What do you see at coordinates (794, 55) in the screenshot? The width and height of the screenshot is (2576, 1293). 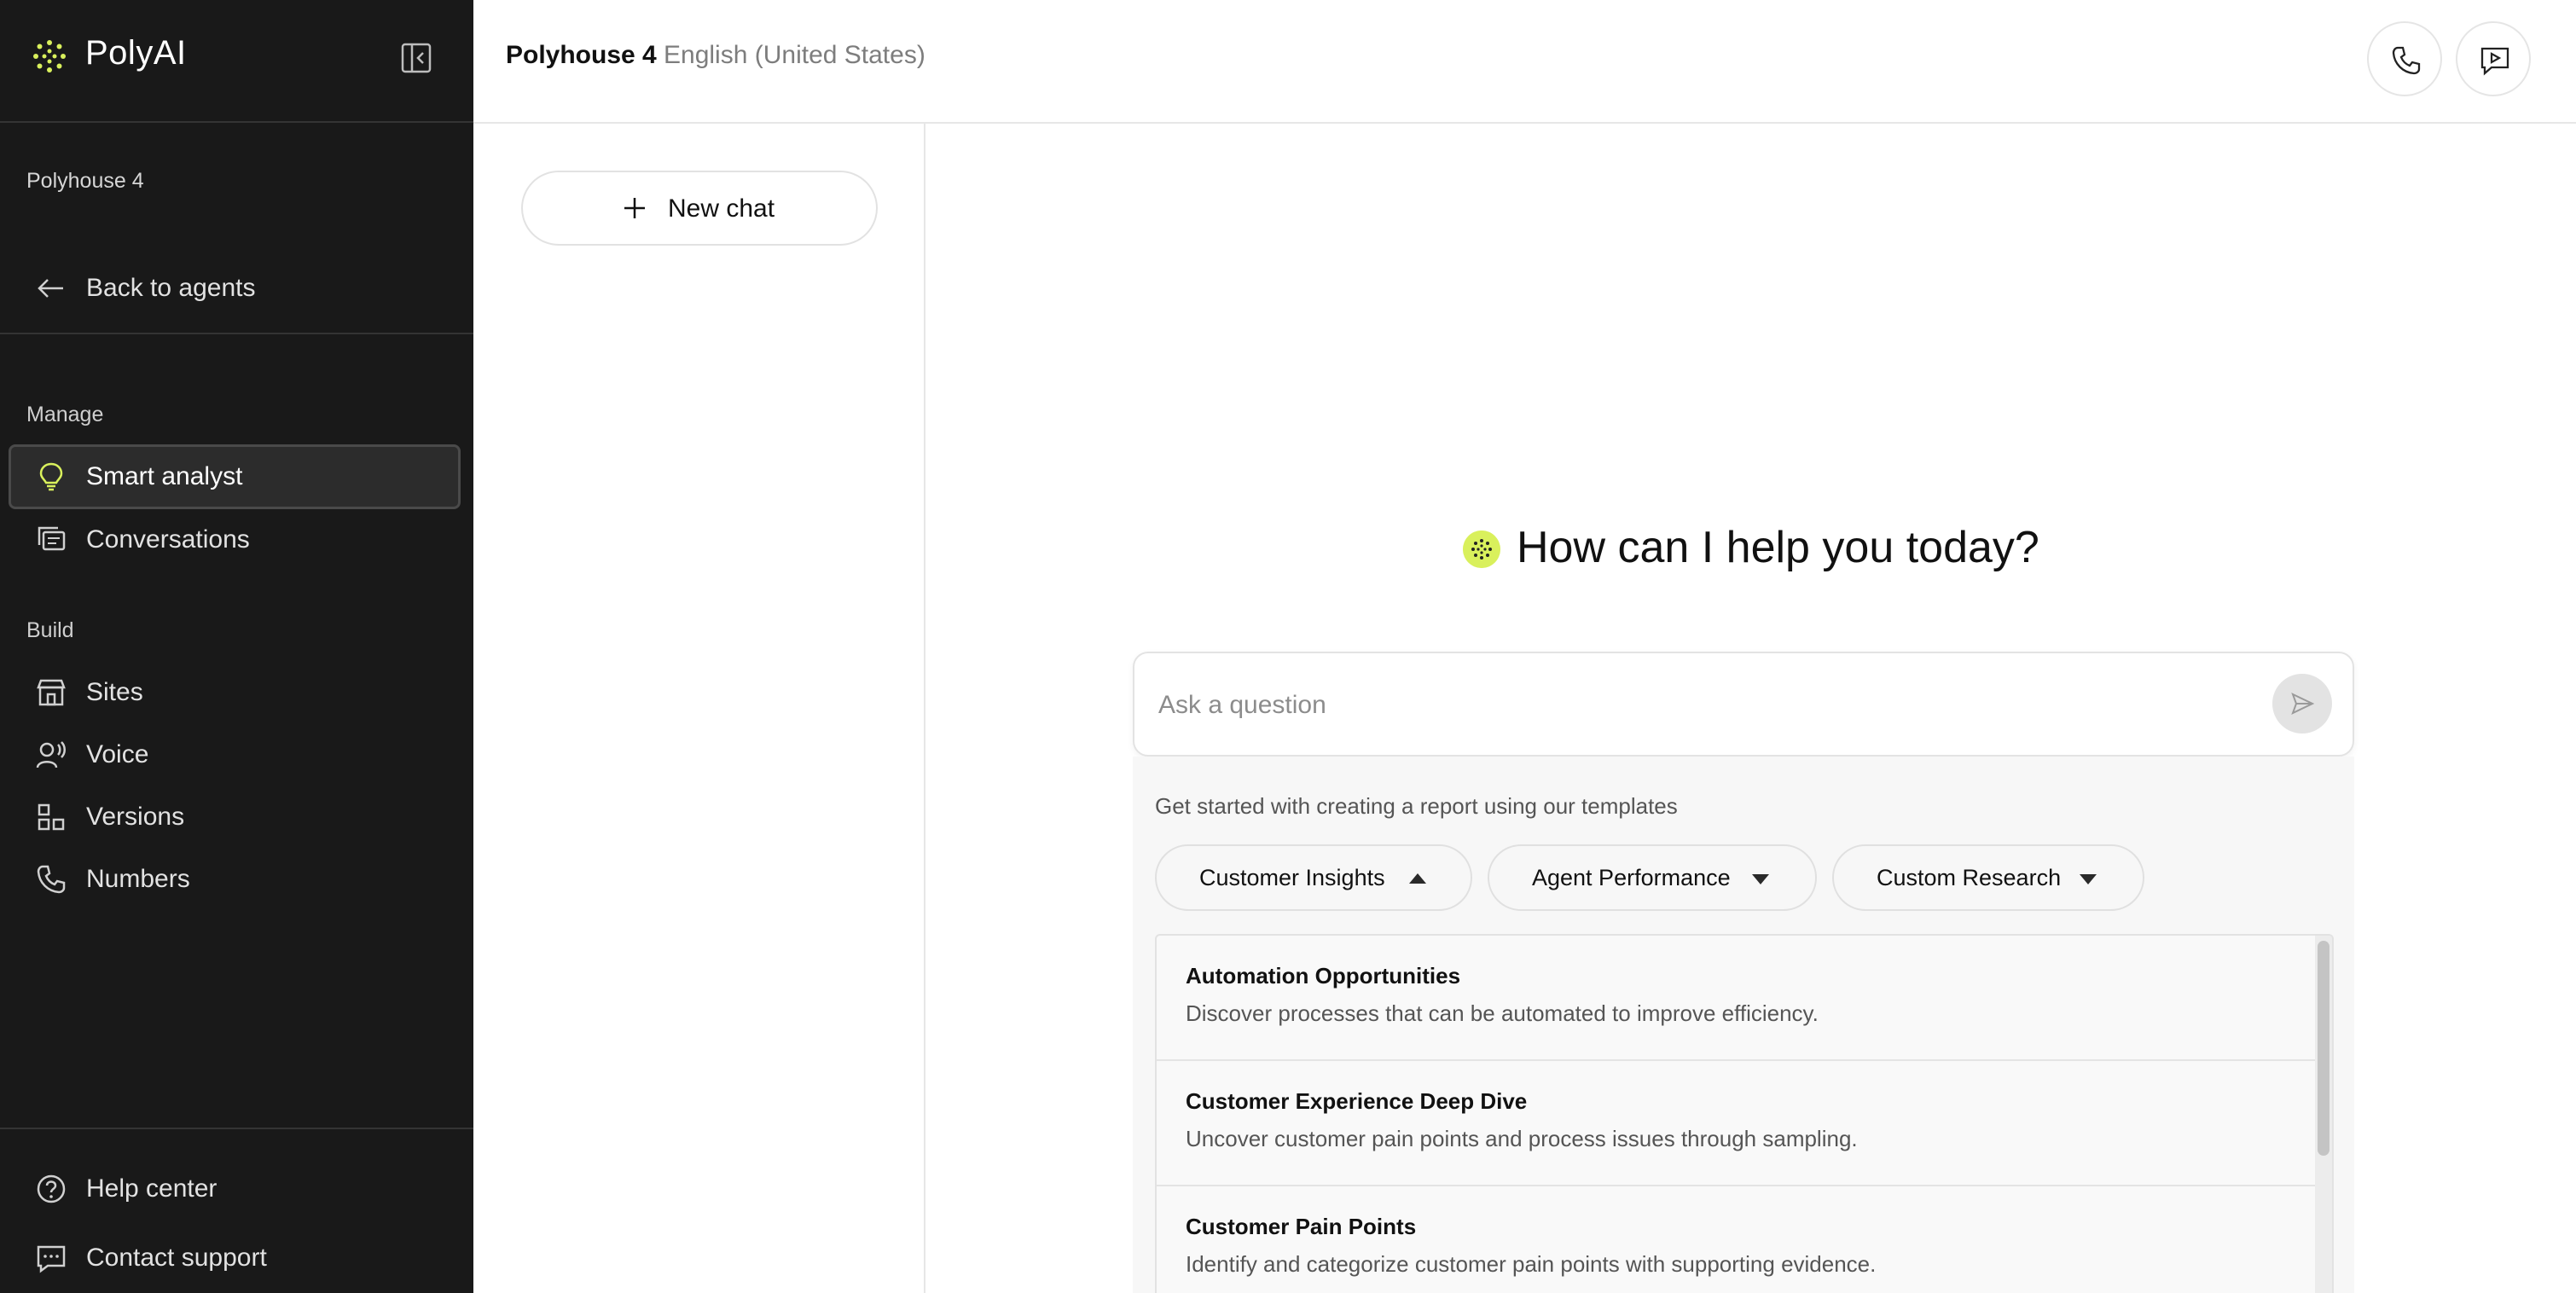 I see `header-language: English (United States)` at bounding box center [794, 55].